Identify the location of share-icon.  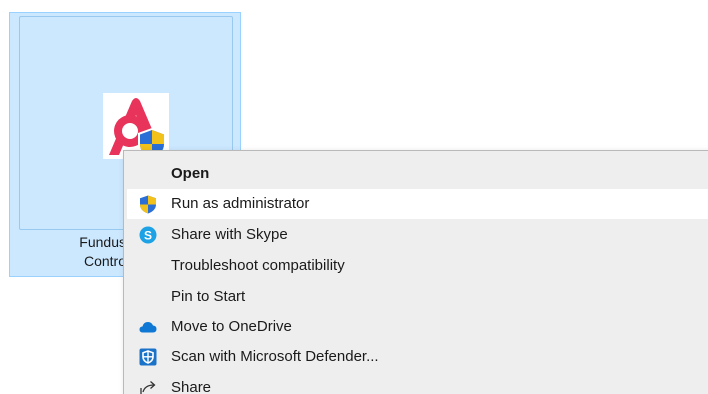
(148, 386).